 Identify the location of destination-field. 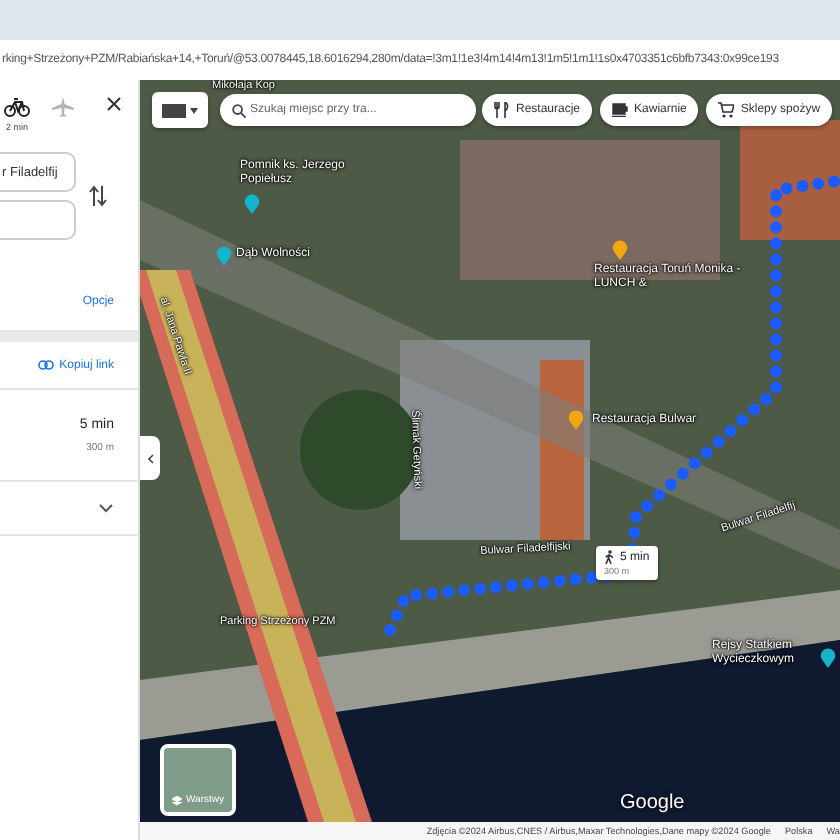
(38, 220).